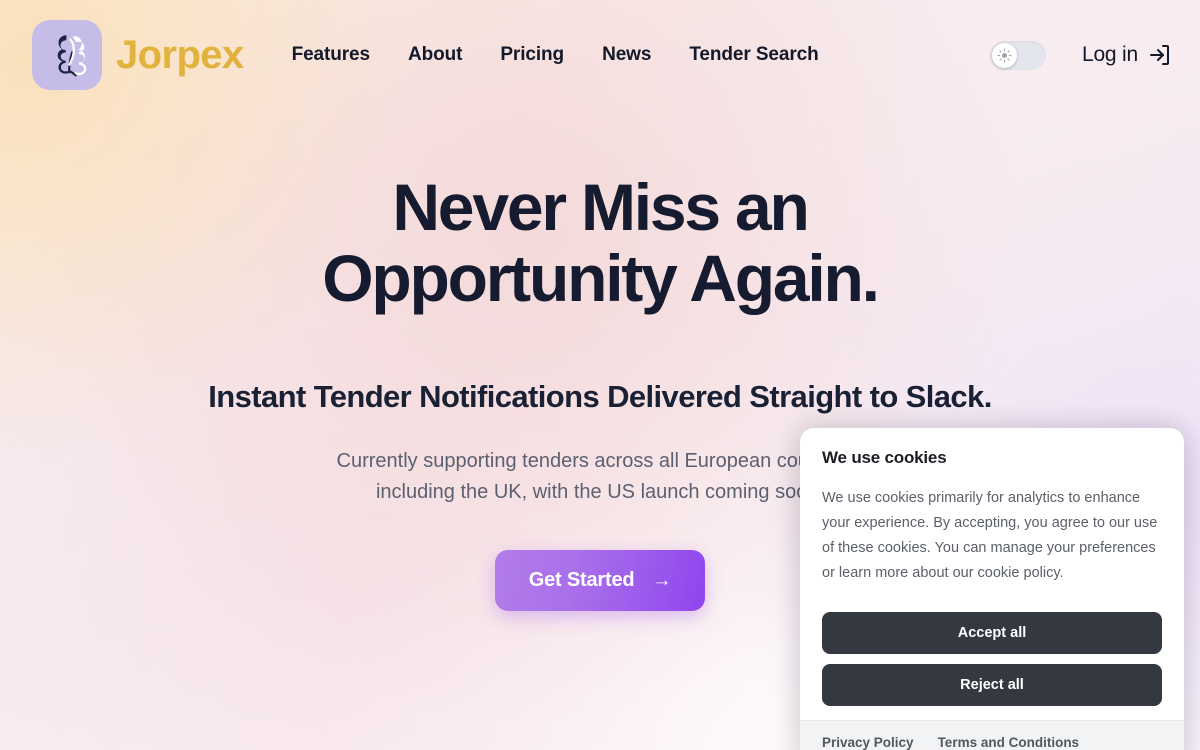 Image resolution: width=1200 pixels, height=750 pixels. What do you see at coordinates (331, 55) in the screenshot?
I see `nav-item-features: Features` at bounding box center [331, 55].